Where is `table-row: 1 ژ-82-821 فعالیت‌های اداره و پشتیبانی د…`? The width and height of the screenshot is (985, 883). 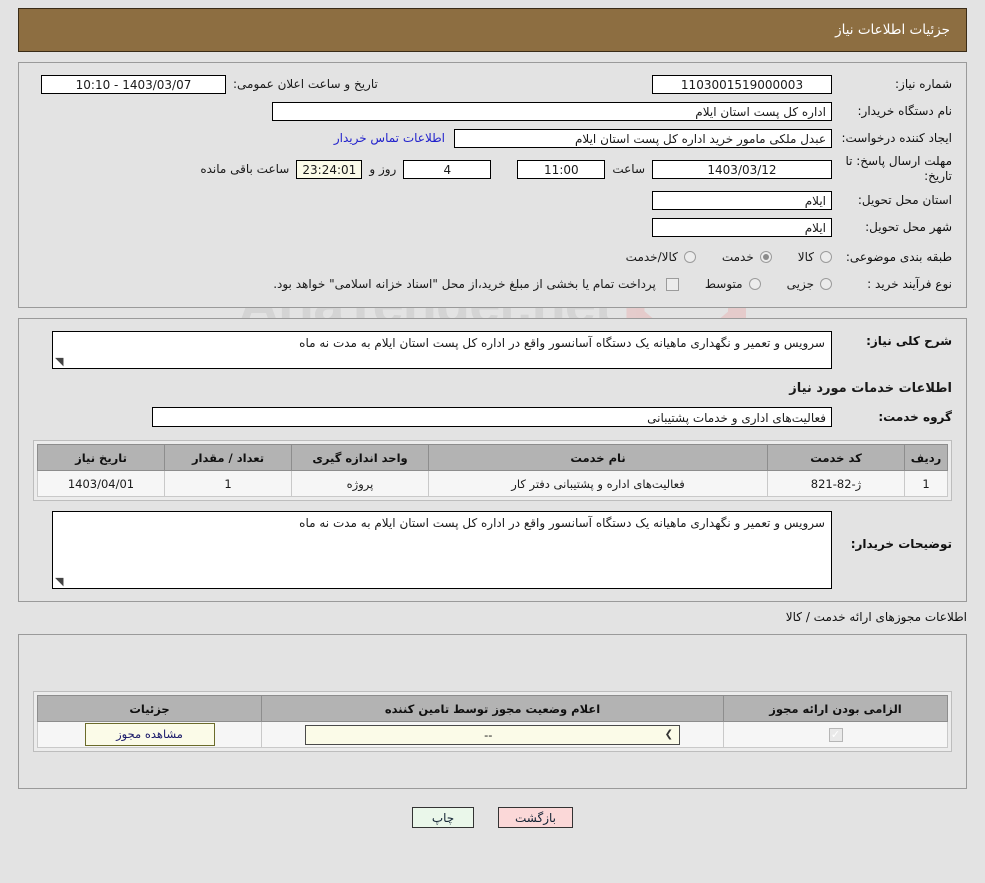
table-row: 1 ژ-82-821 فعالیت‌های اداره و پشتیبانی د… is located at coordinates (492, 483).